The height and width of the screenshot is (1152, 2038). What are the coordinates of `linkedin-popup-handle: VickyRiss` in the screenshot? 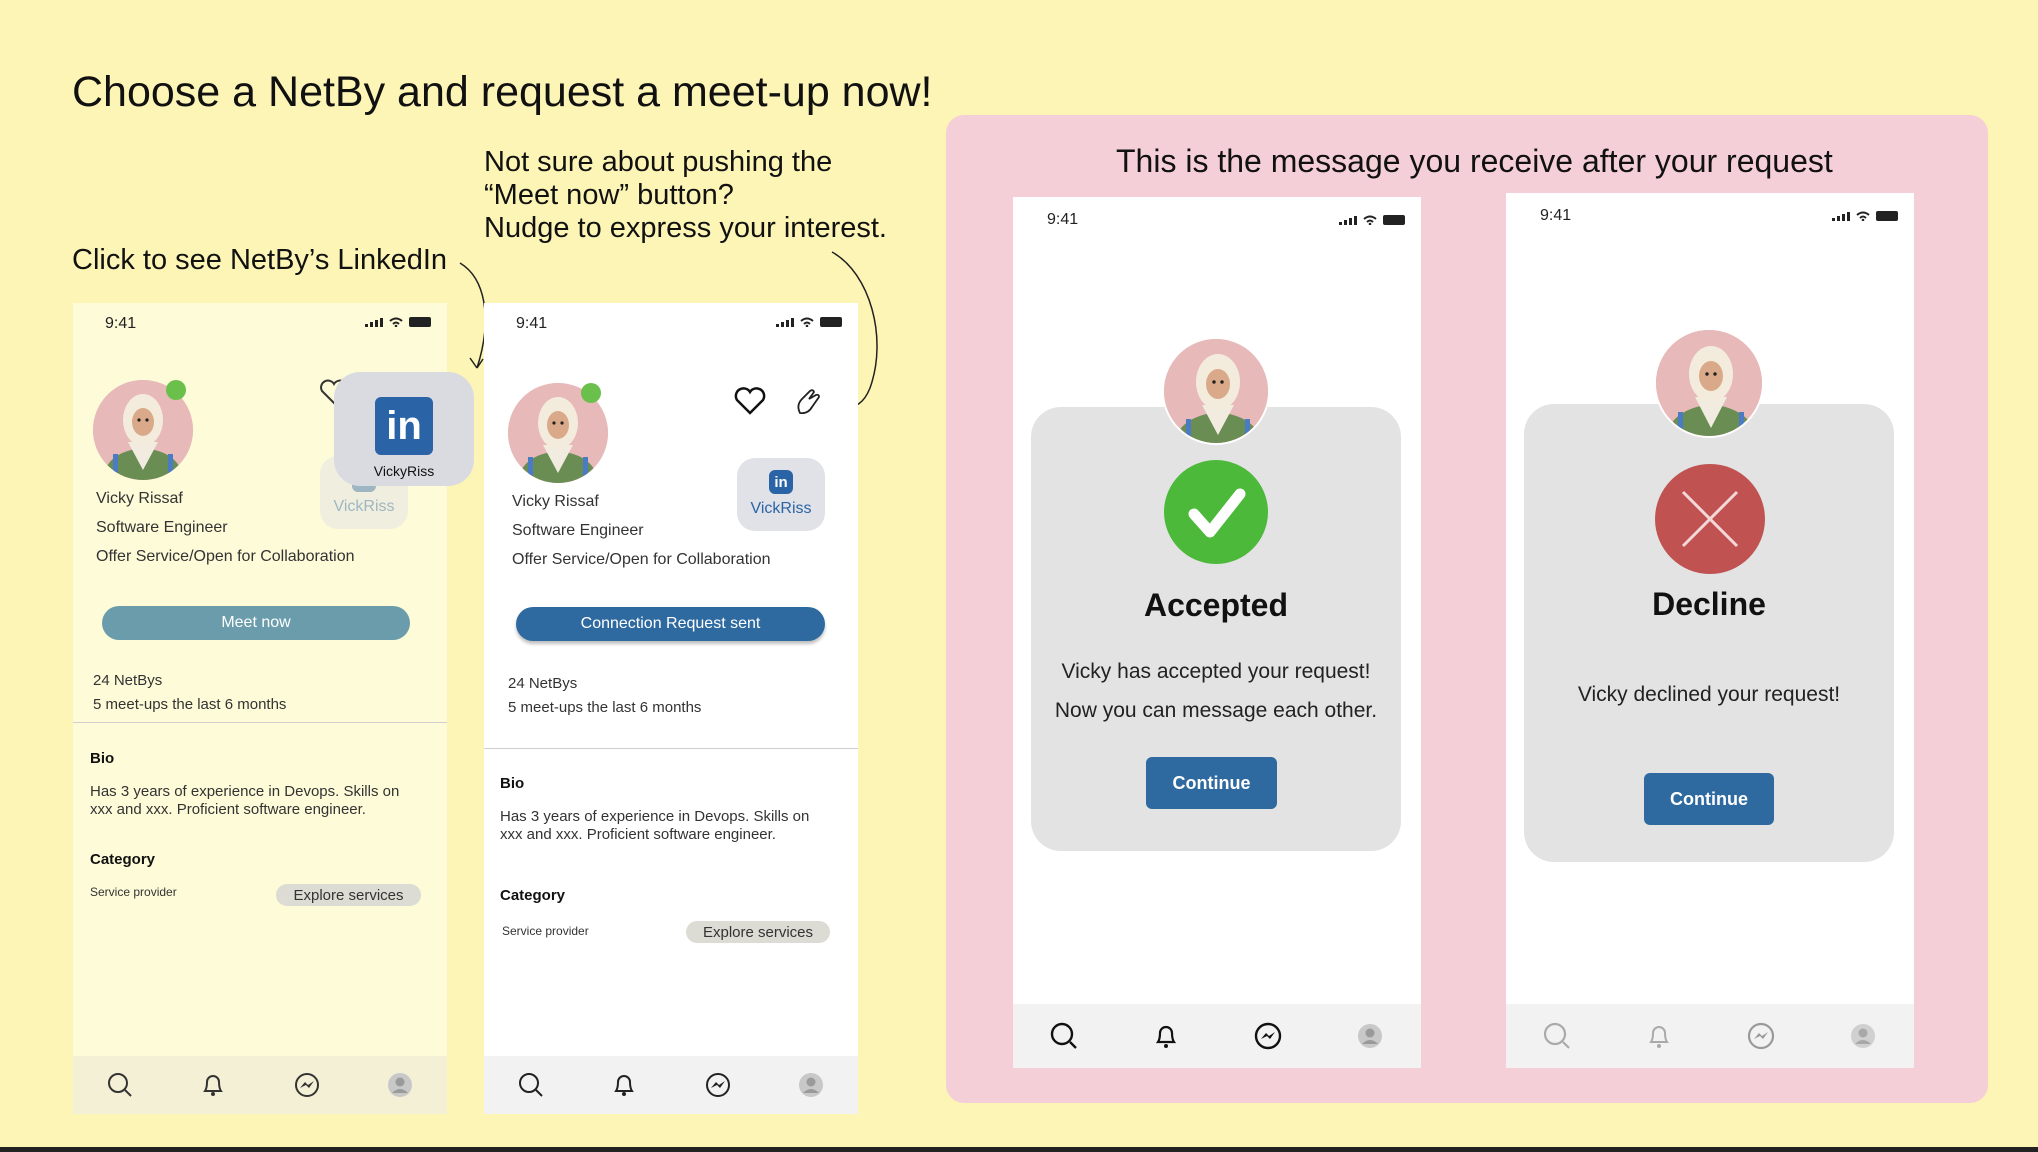 It's located at (404, 471).